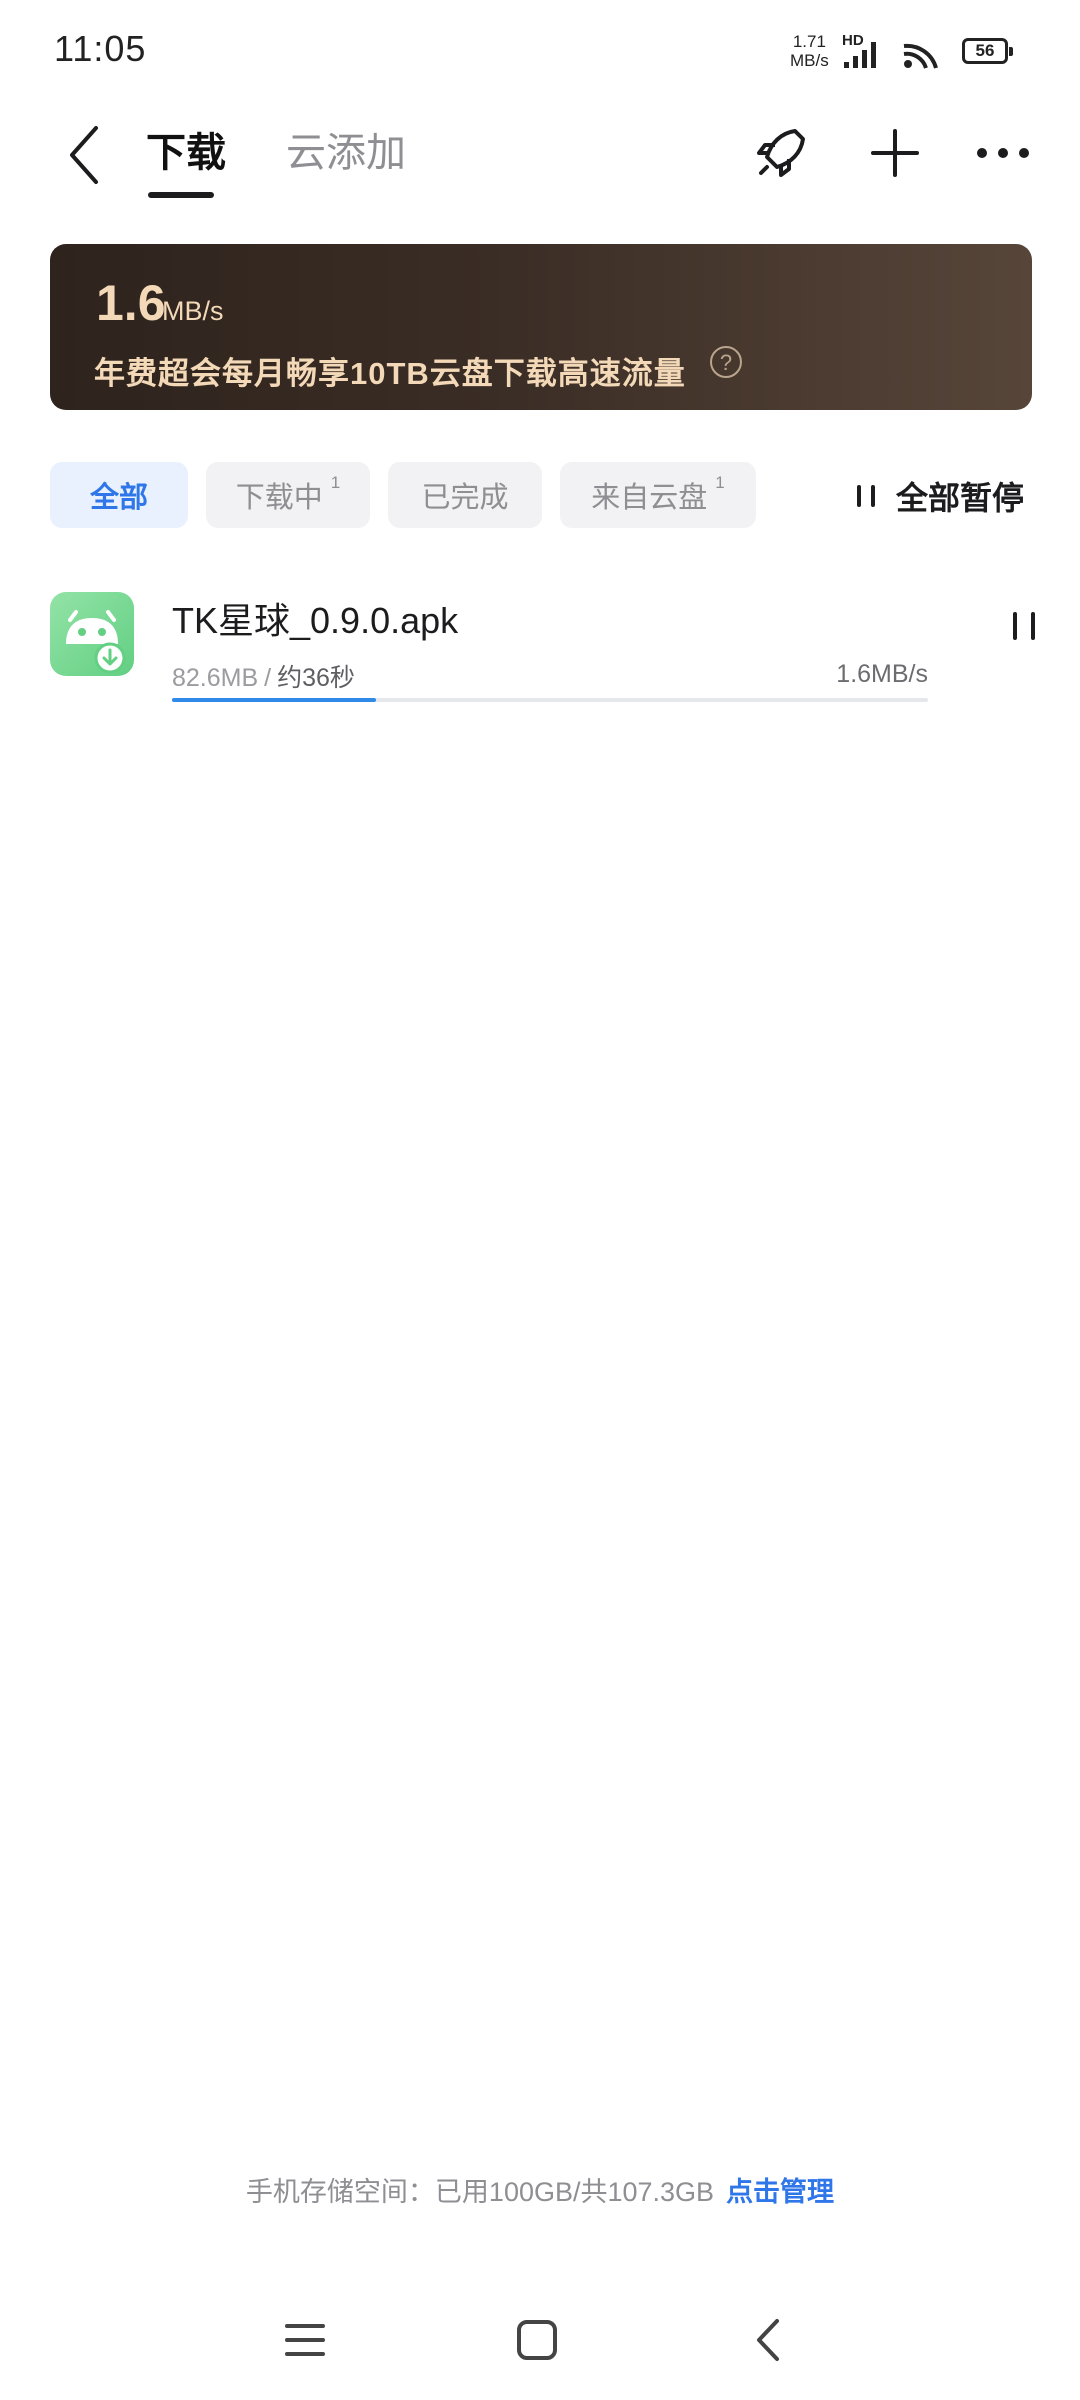 The width and height of the screenshot is (1080, 2400). What do you see at coordinates (316, 678) in the screenshot?
I see `time-remaining: 约36秒` at bounding box center [316, 678].